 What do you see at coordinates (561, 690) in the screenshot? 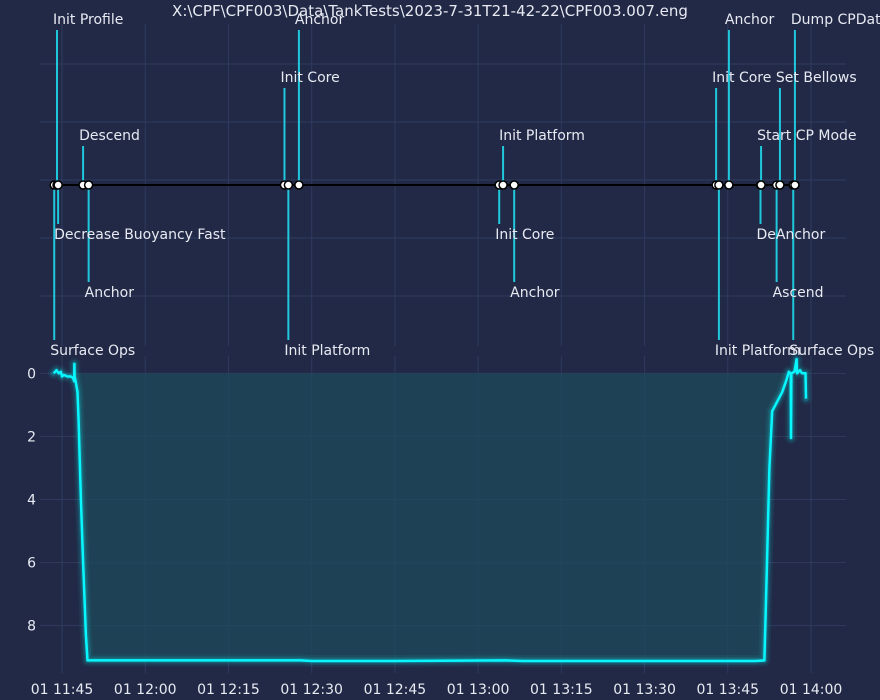
I see `x-tick-label: 01 13:15` at bounding box center [561, 690].